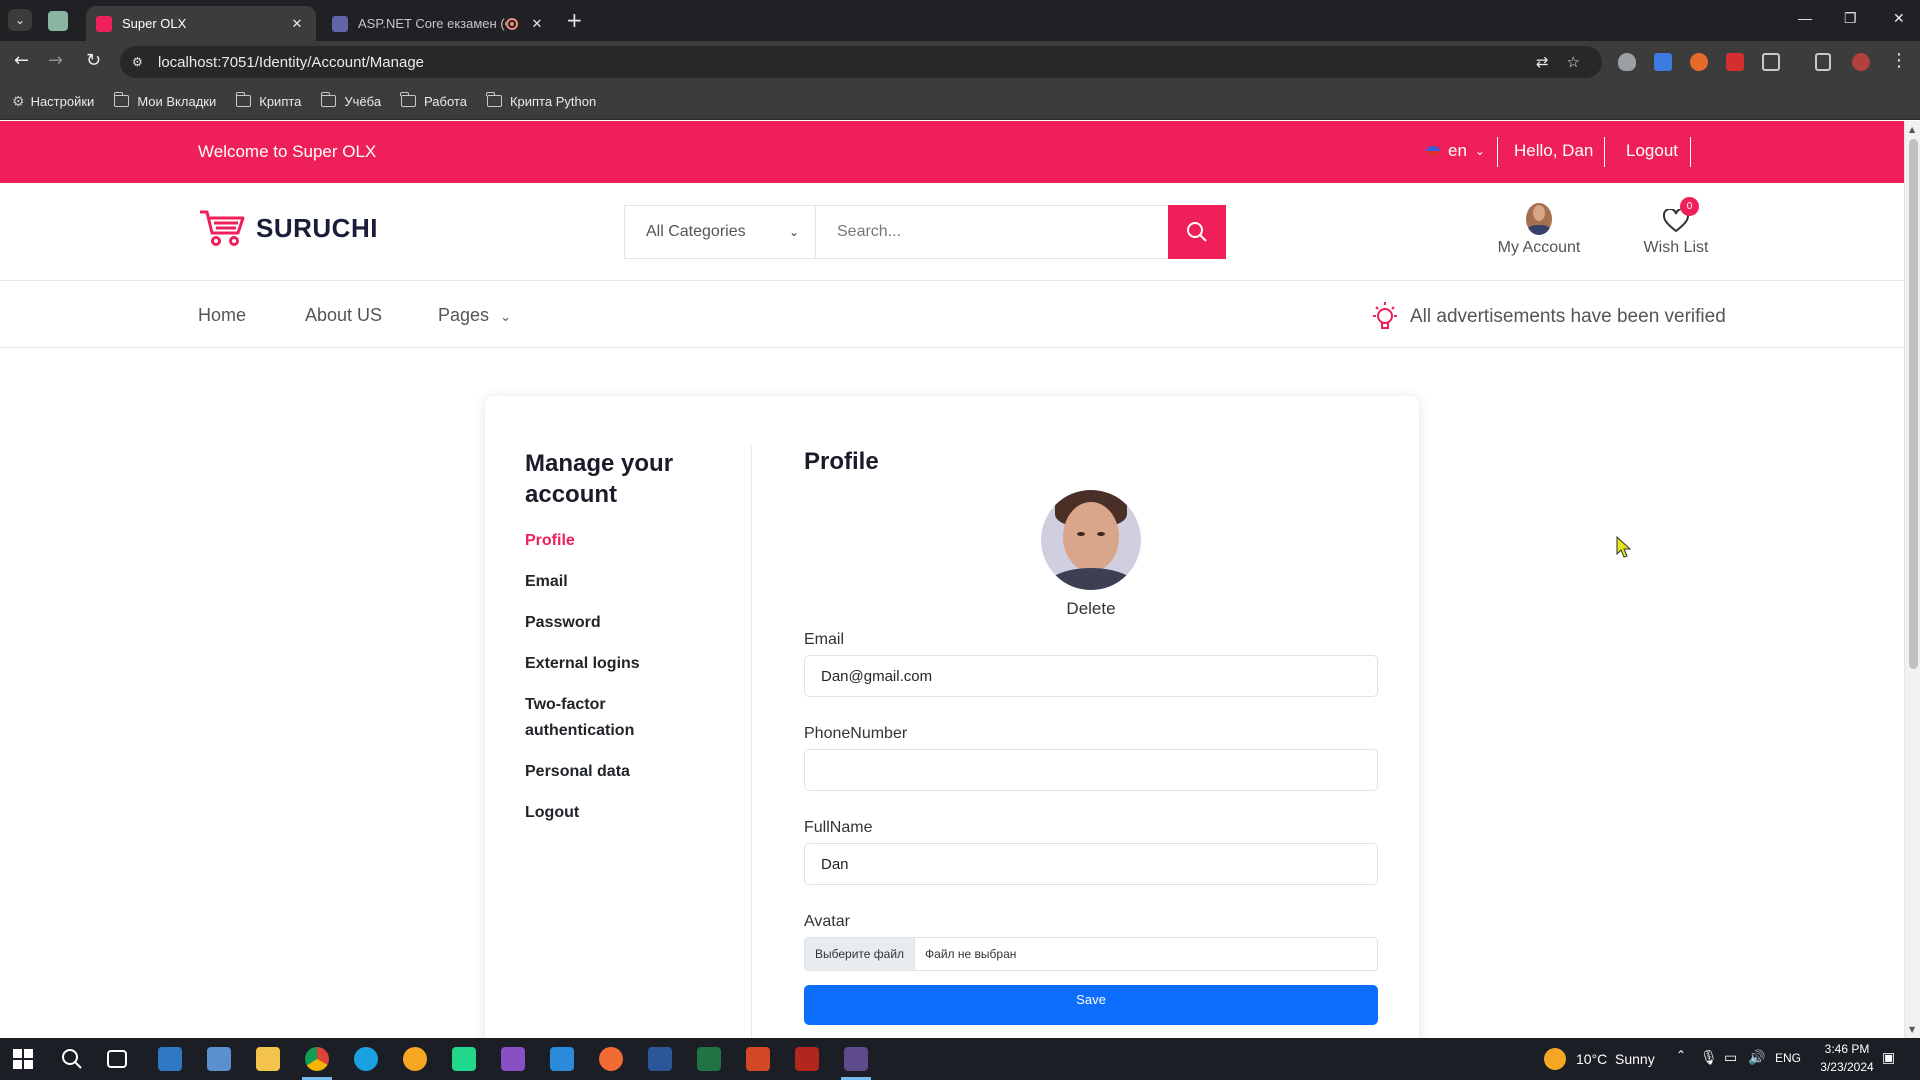 This screenshot has height=1080, width=1920. Describe the element at coordinates (1663, 62) in the screenshot. I see `translate-extension-icon` at that location.